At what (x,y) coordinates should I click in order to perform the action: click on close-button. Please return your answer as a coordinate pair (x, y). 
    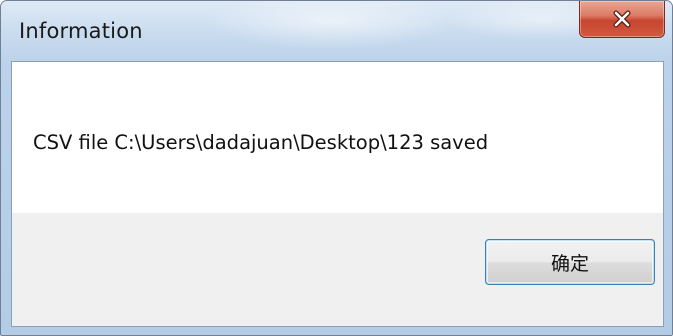
    Looking at the image, I should click on (622, 19).